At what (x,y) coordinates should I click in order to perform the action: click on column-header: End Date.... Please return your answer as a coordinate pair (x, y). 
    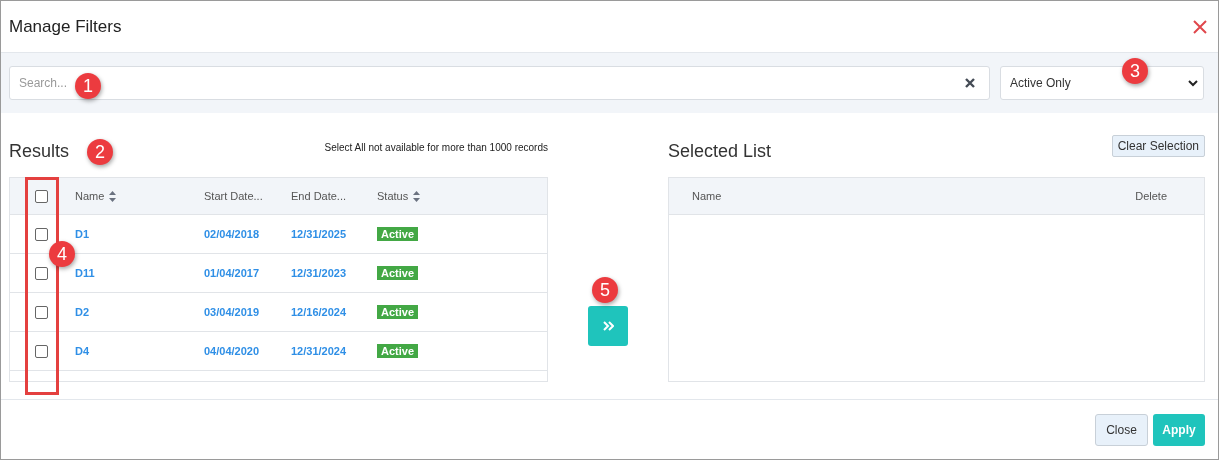
    Looking at the image, I should click on (319, 196).